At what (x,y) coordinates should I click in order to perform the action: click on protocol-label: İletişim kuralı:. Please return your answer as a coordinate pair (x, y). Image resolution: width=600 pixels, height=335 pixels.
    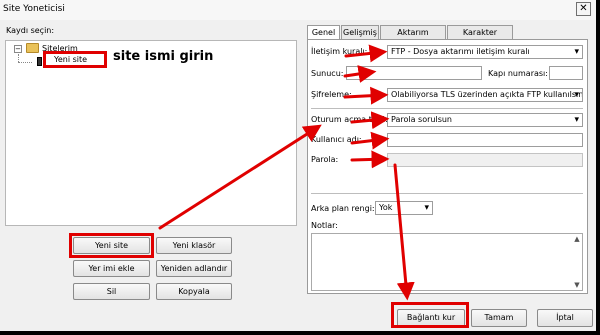
    Looking at the image, I should click on (339, 51).